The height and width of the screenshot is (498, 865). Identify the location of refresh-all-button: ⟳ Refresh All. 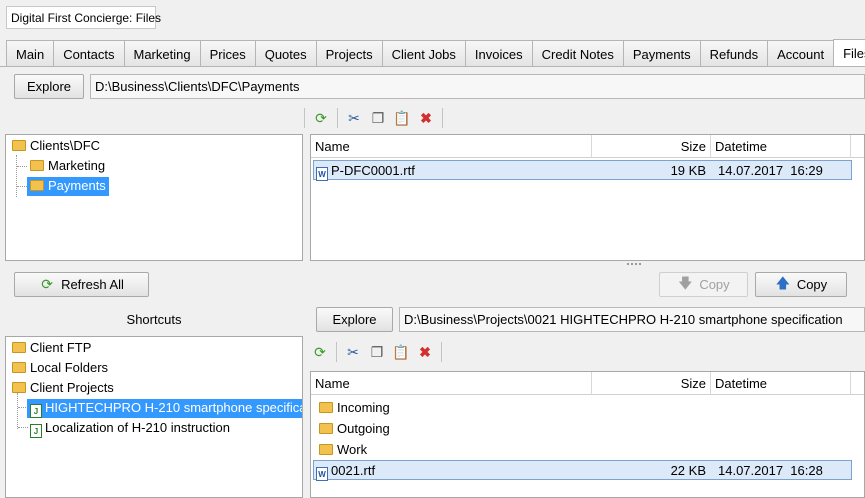
(81, 284).